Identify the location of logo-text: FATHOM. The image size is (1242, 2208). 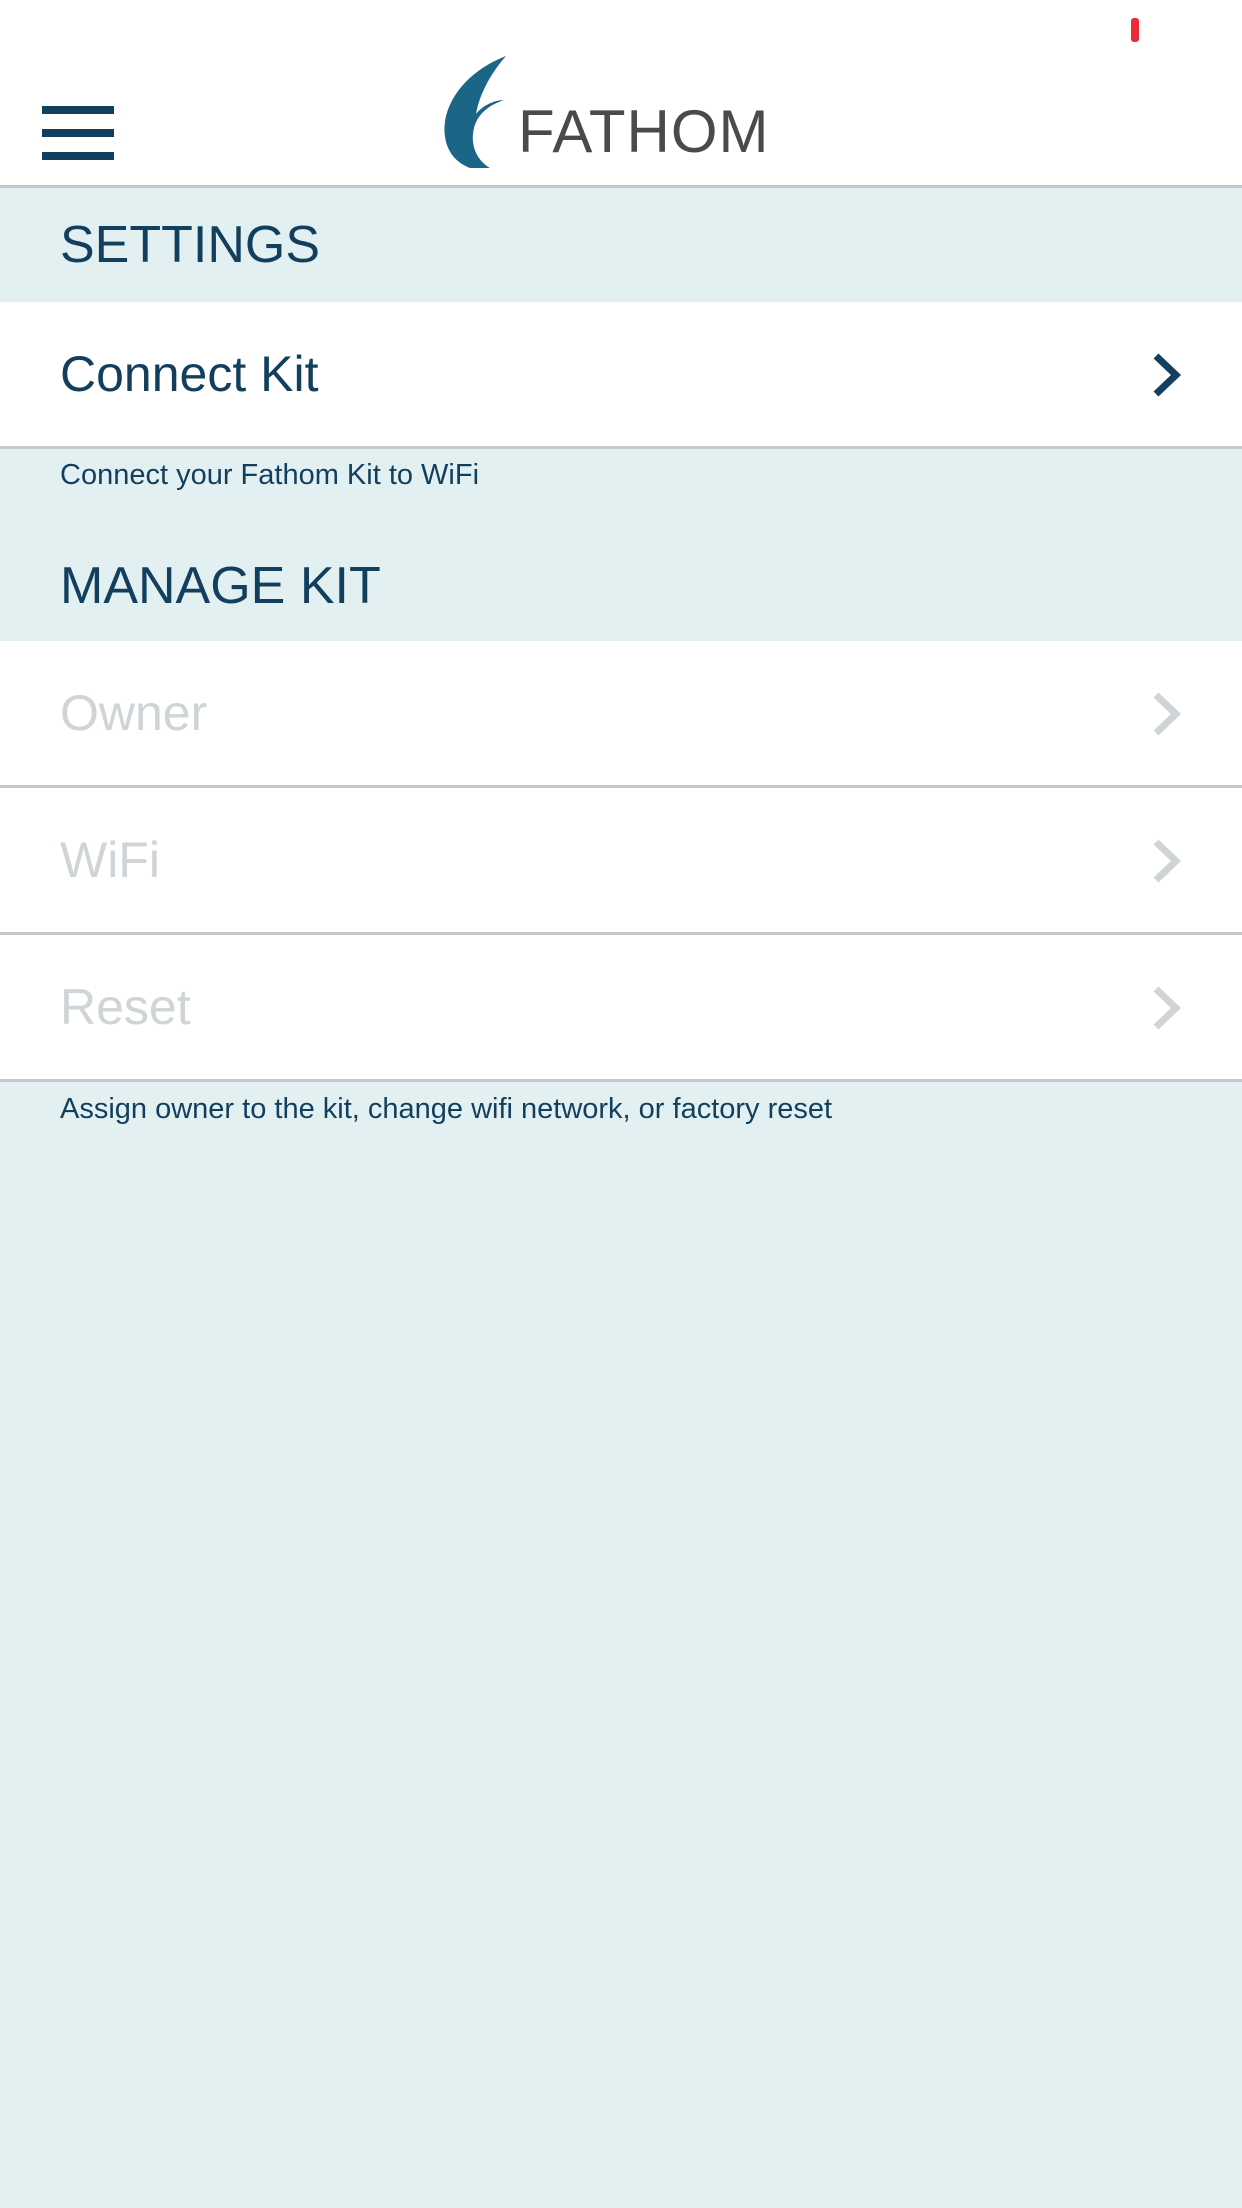
(644, 131).